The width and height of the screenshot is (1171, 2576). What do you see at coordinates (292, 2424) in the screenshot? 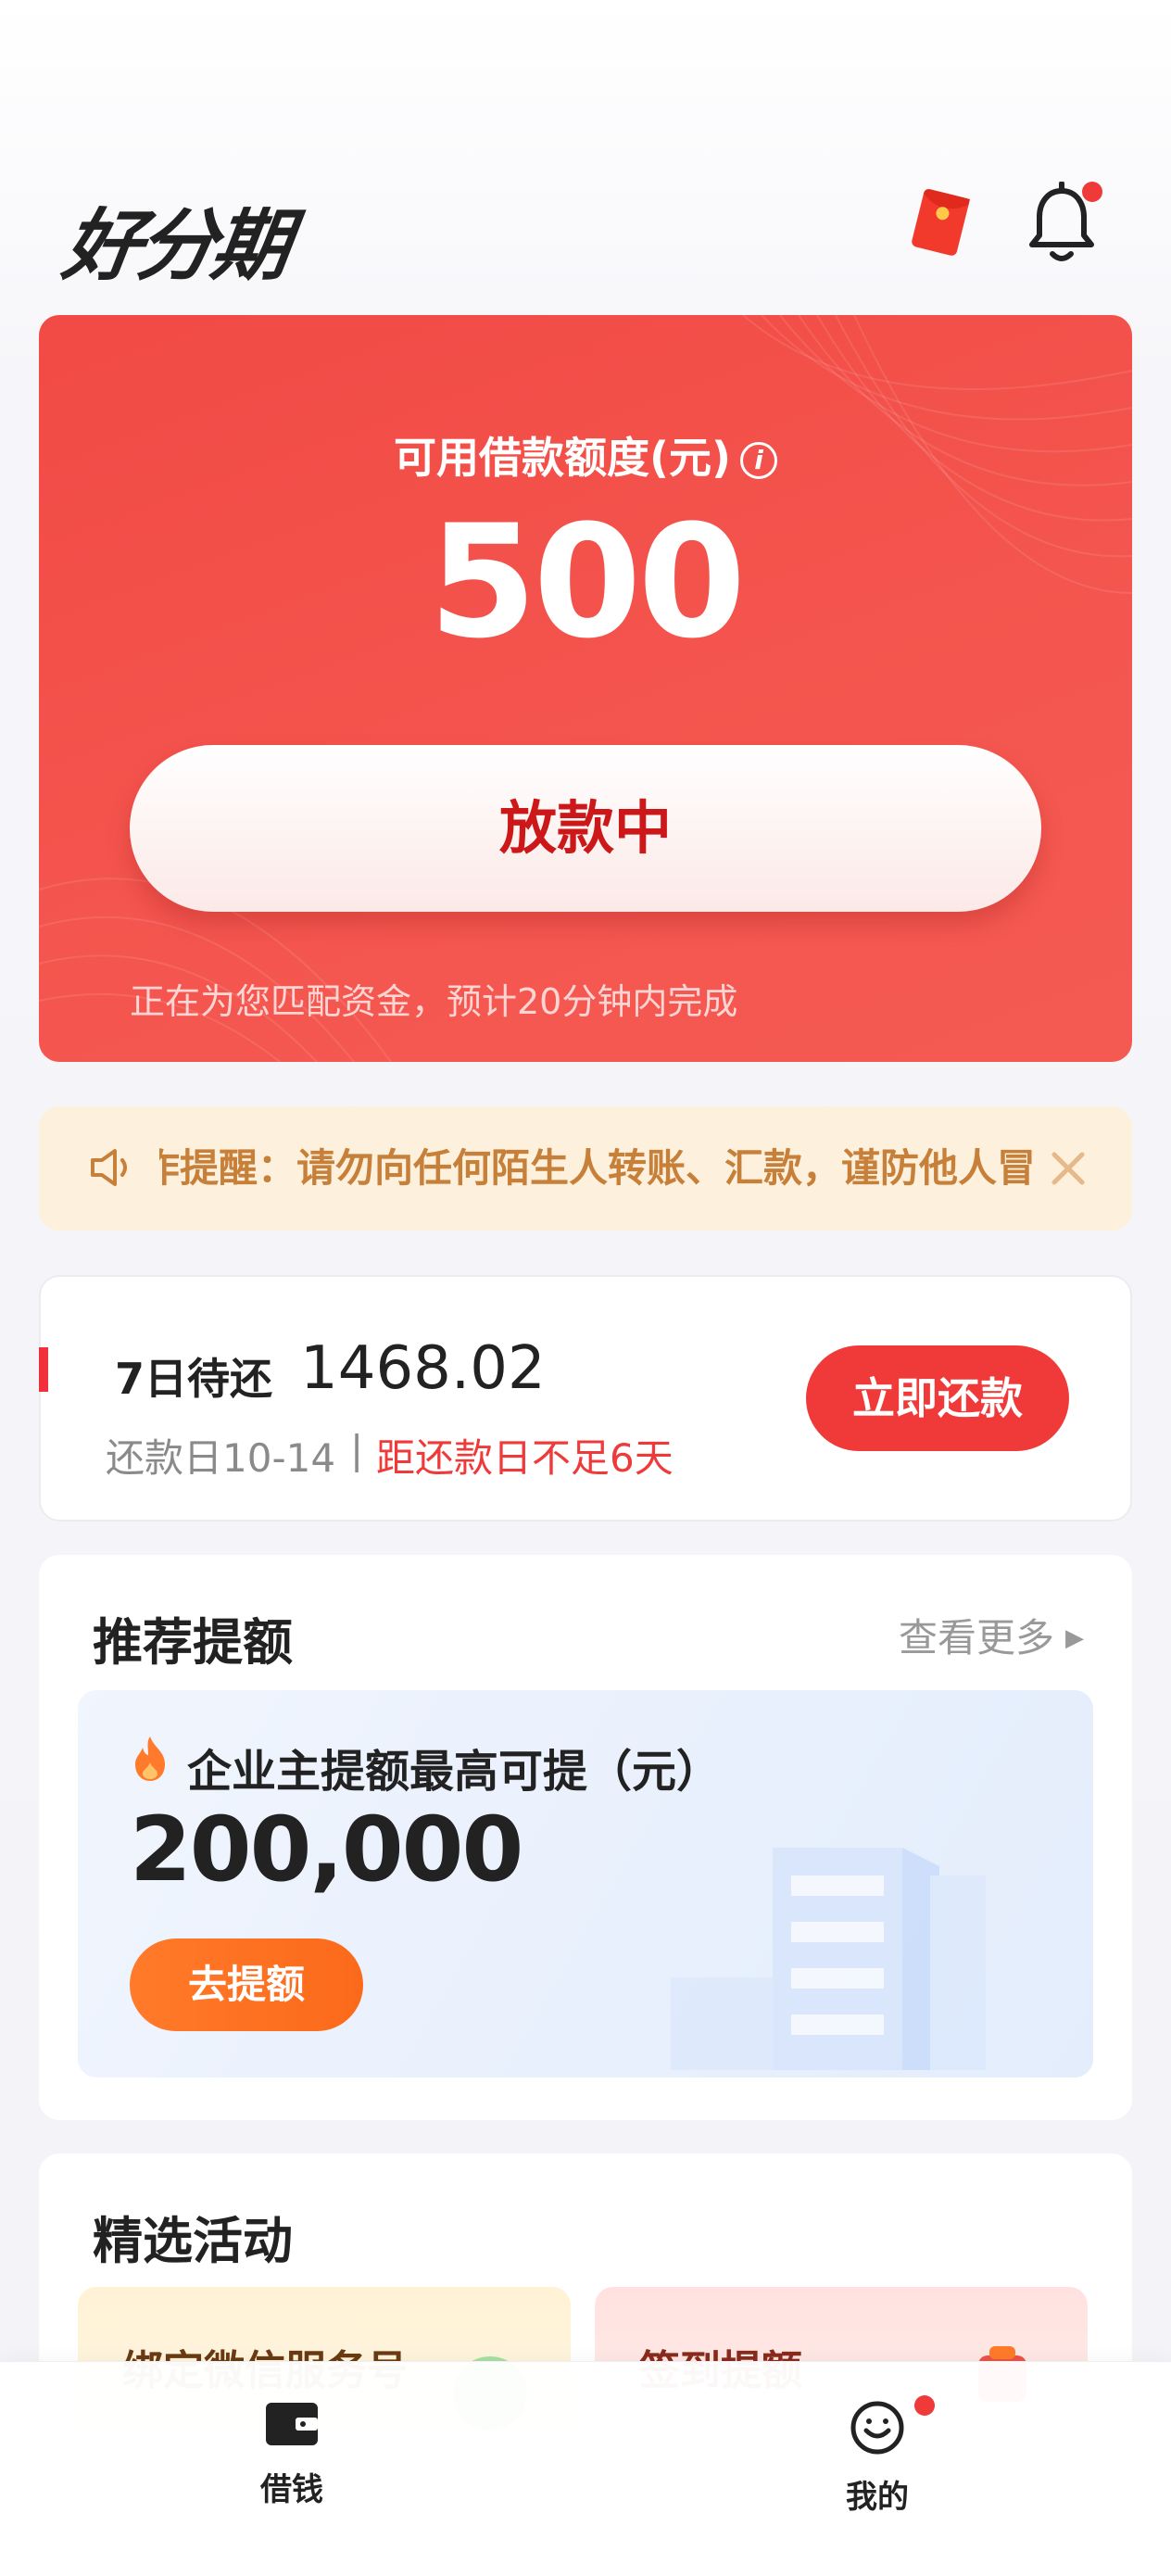
I see `wallet-icon` at bounding box center [292, 2424].